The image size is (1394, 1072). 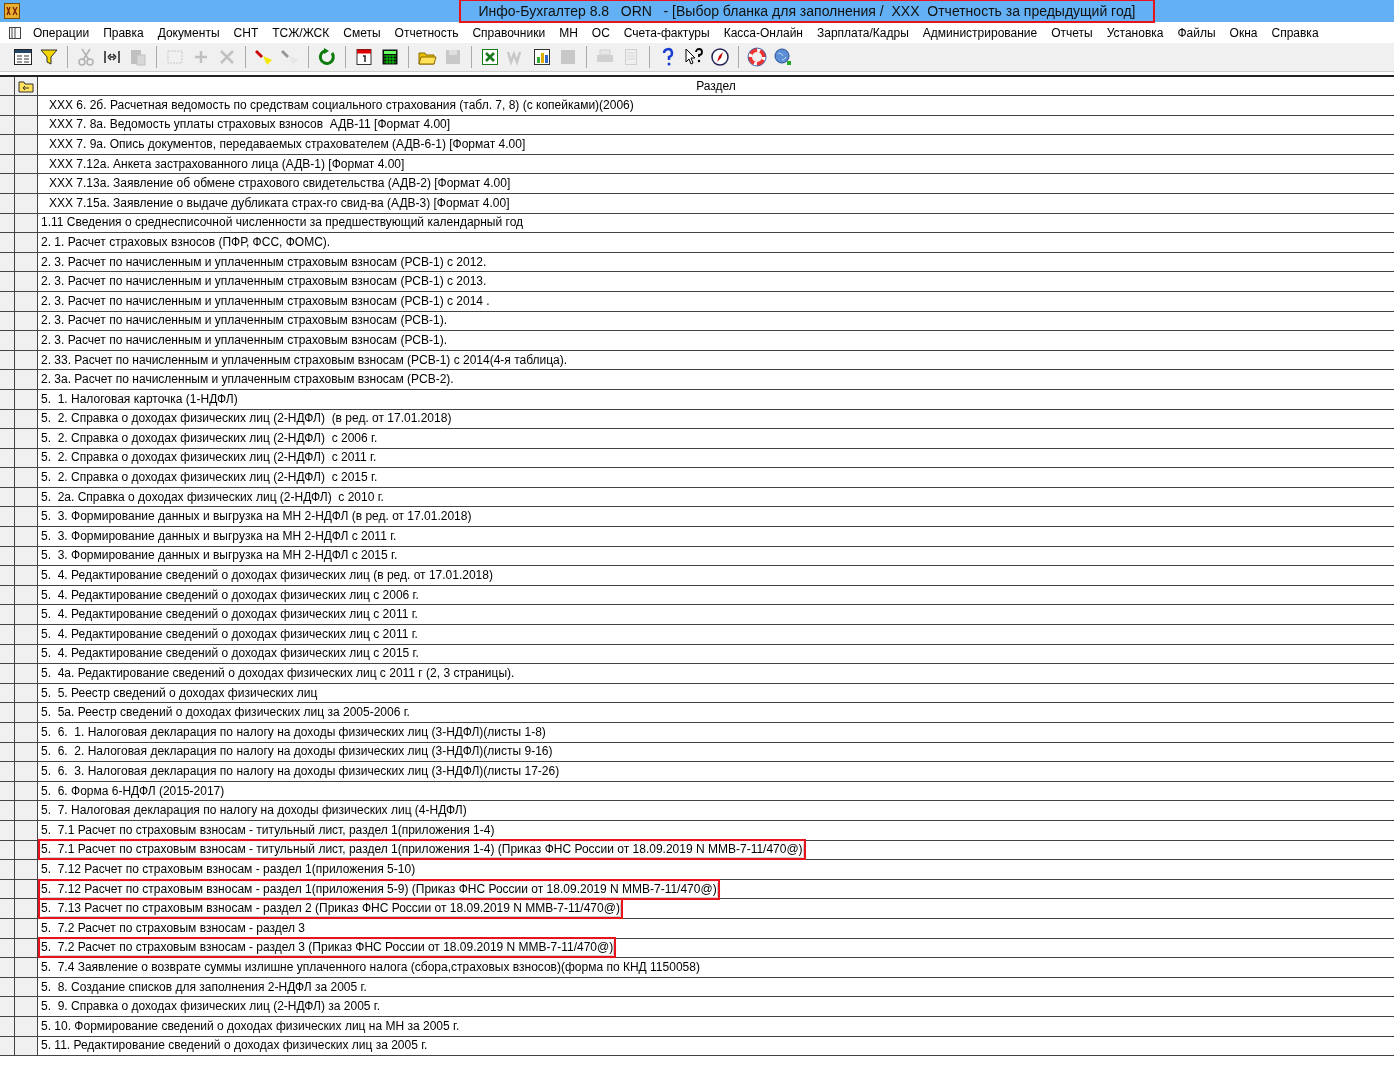 What do you see at coordinates (250, 125) in the screenshot?
I see `table-cell: XXX 7. 8а. Ведомость уплаты страховых взносов АДВ-11 [Формат 4.00]` at bounding box center [250, 125].